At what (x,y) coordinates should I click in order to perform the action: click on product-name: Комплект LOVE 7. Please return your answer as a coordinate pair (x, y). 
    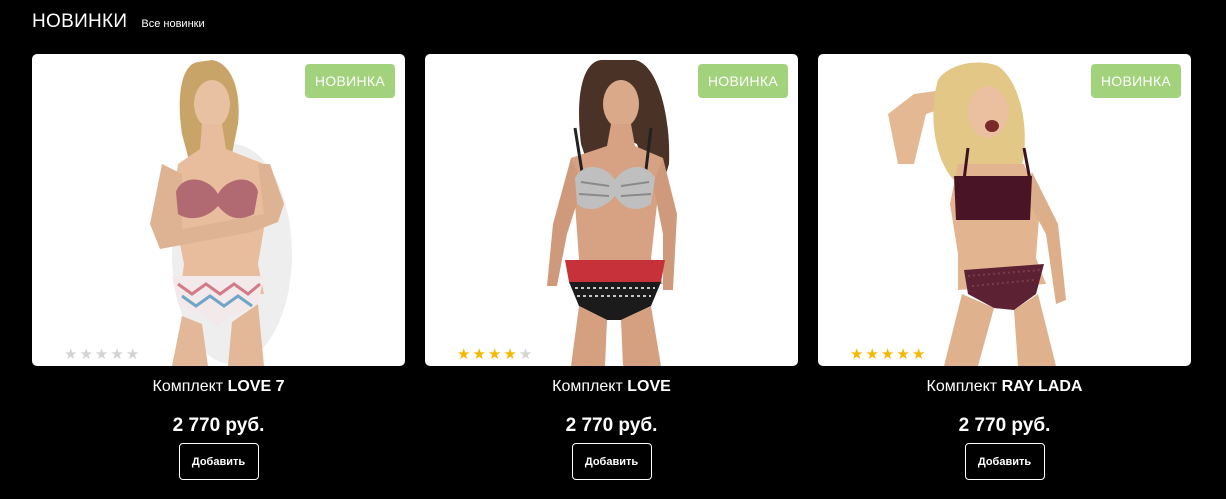
    Looking at the image, I should click on (218, 387).